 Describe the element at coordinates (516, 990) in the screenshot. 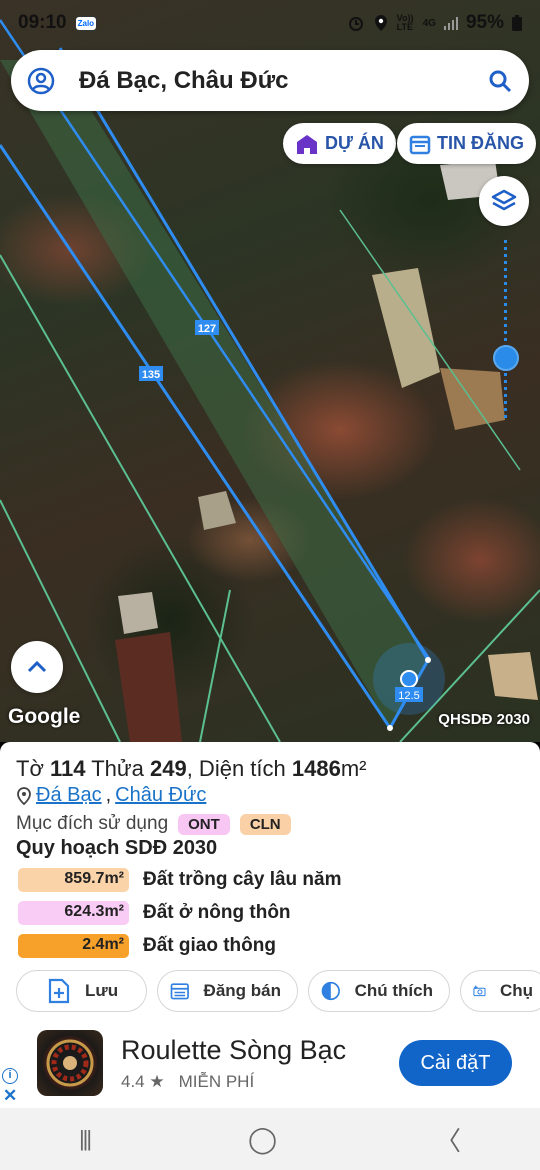

I see `photo-label: Chụ` at that location.